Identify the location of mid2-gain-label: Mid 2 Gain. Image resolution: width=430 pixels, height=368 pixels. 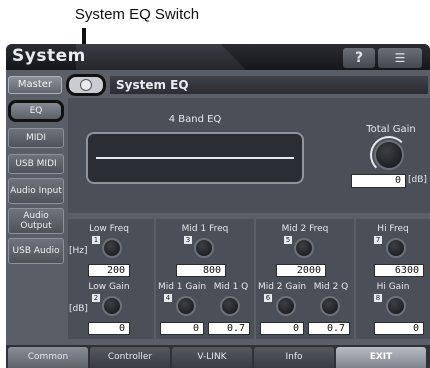
(282, 287).